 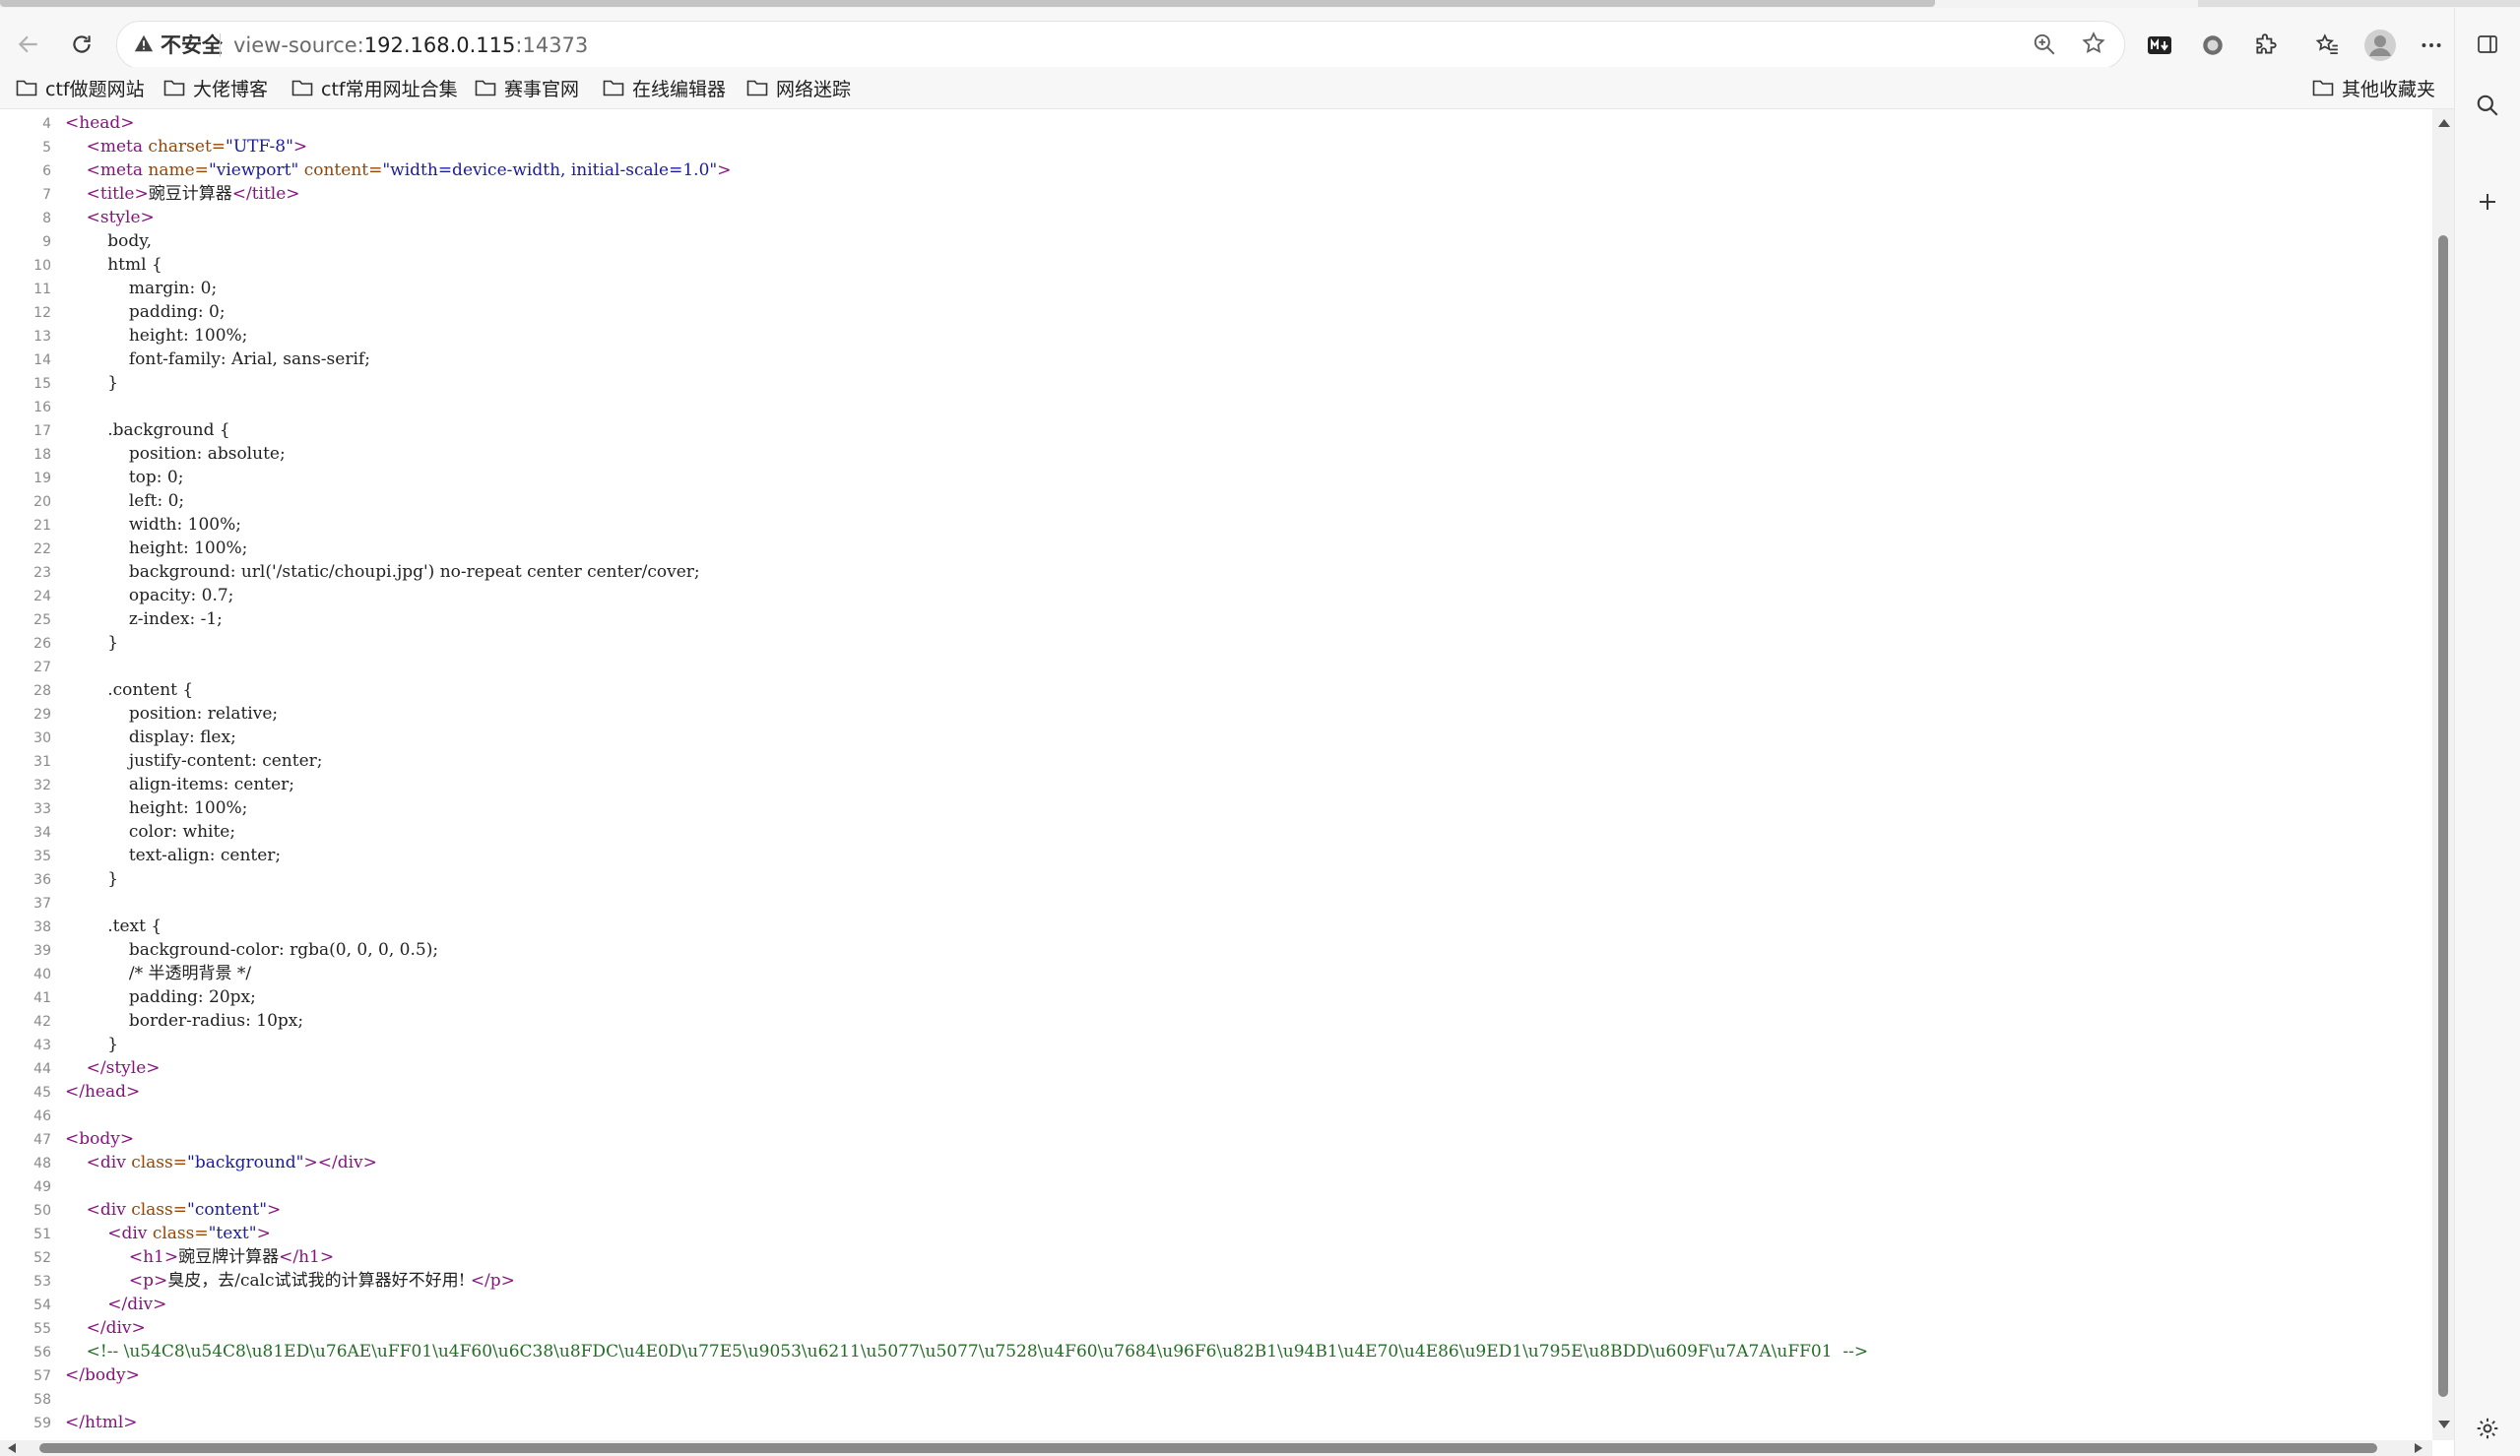 What do you see at coordinates (42, 1116) in the screenshot?
I see `line-number: 46` at bounding box center [42, 1116].